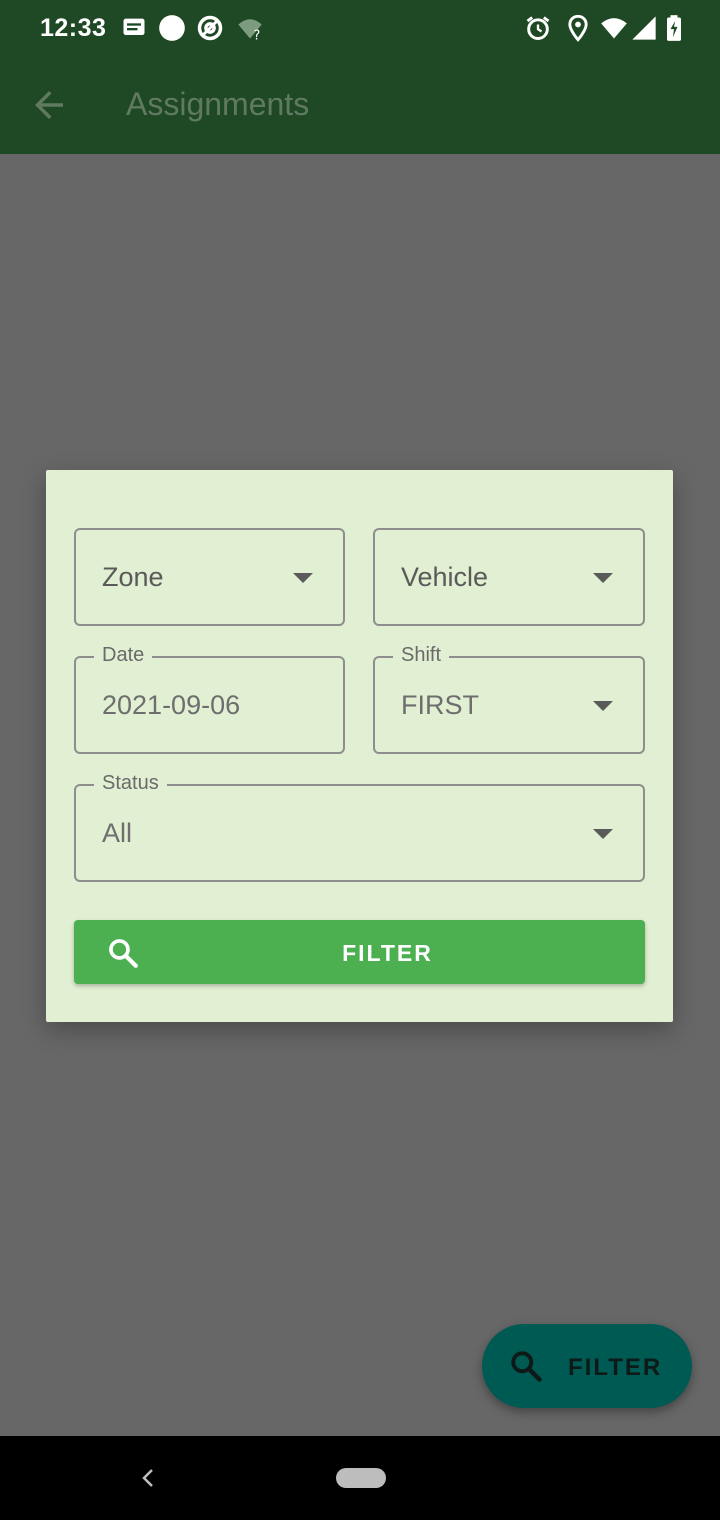  What do you see at coordinates (509, 699) in the screenshot?
I see `shift-dropdown: Shift FIRST` at bounding box center [509, 699].